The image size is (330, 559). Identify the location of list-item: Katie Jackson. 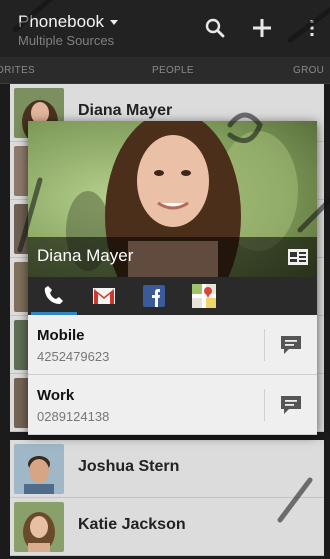
(167, 527).